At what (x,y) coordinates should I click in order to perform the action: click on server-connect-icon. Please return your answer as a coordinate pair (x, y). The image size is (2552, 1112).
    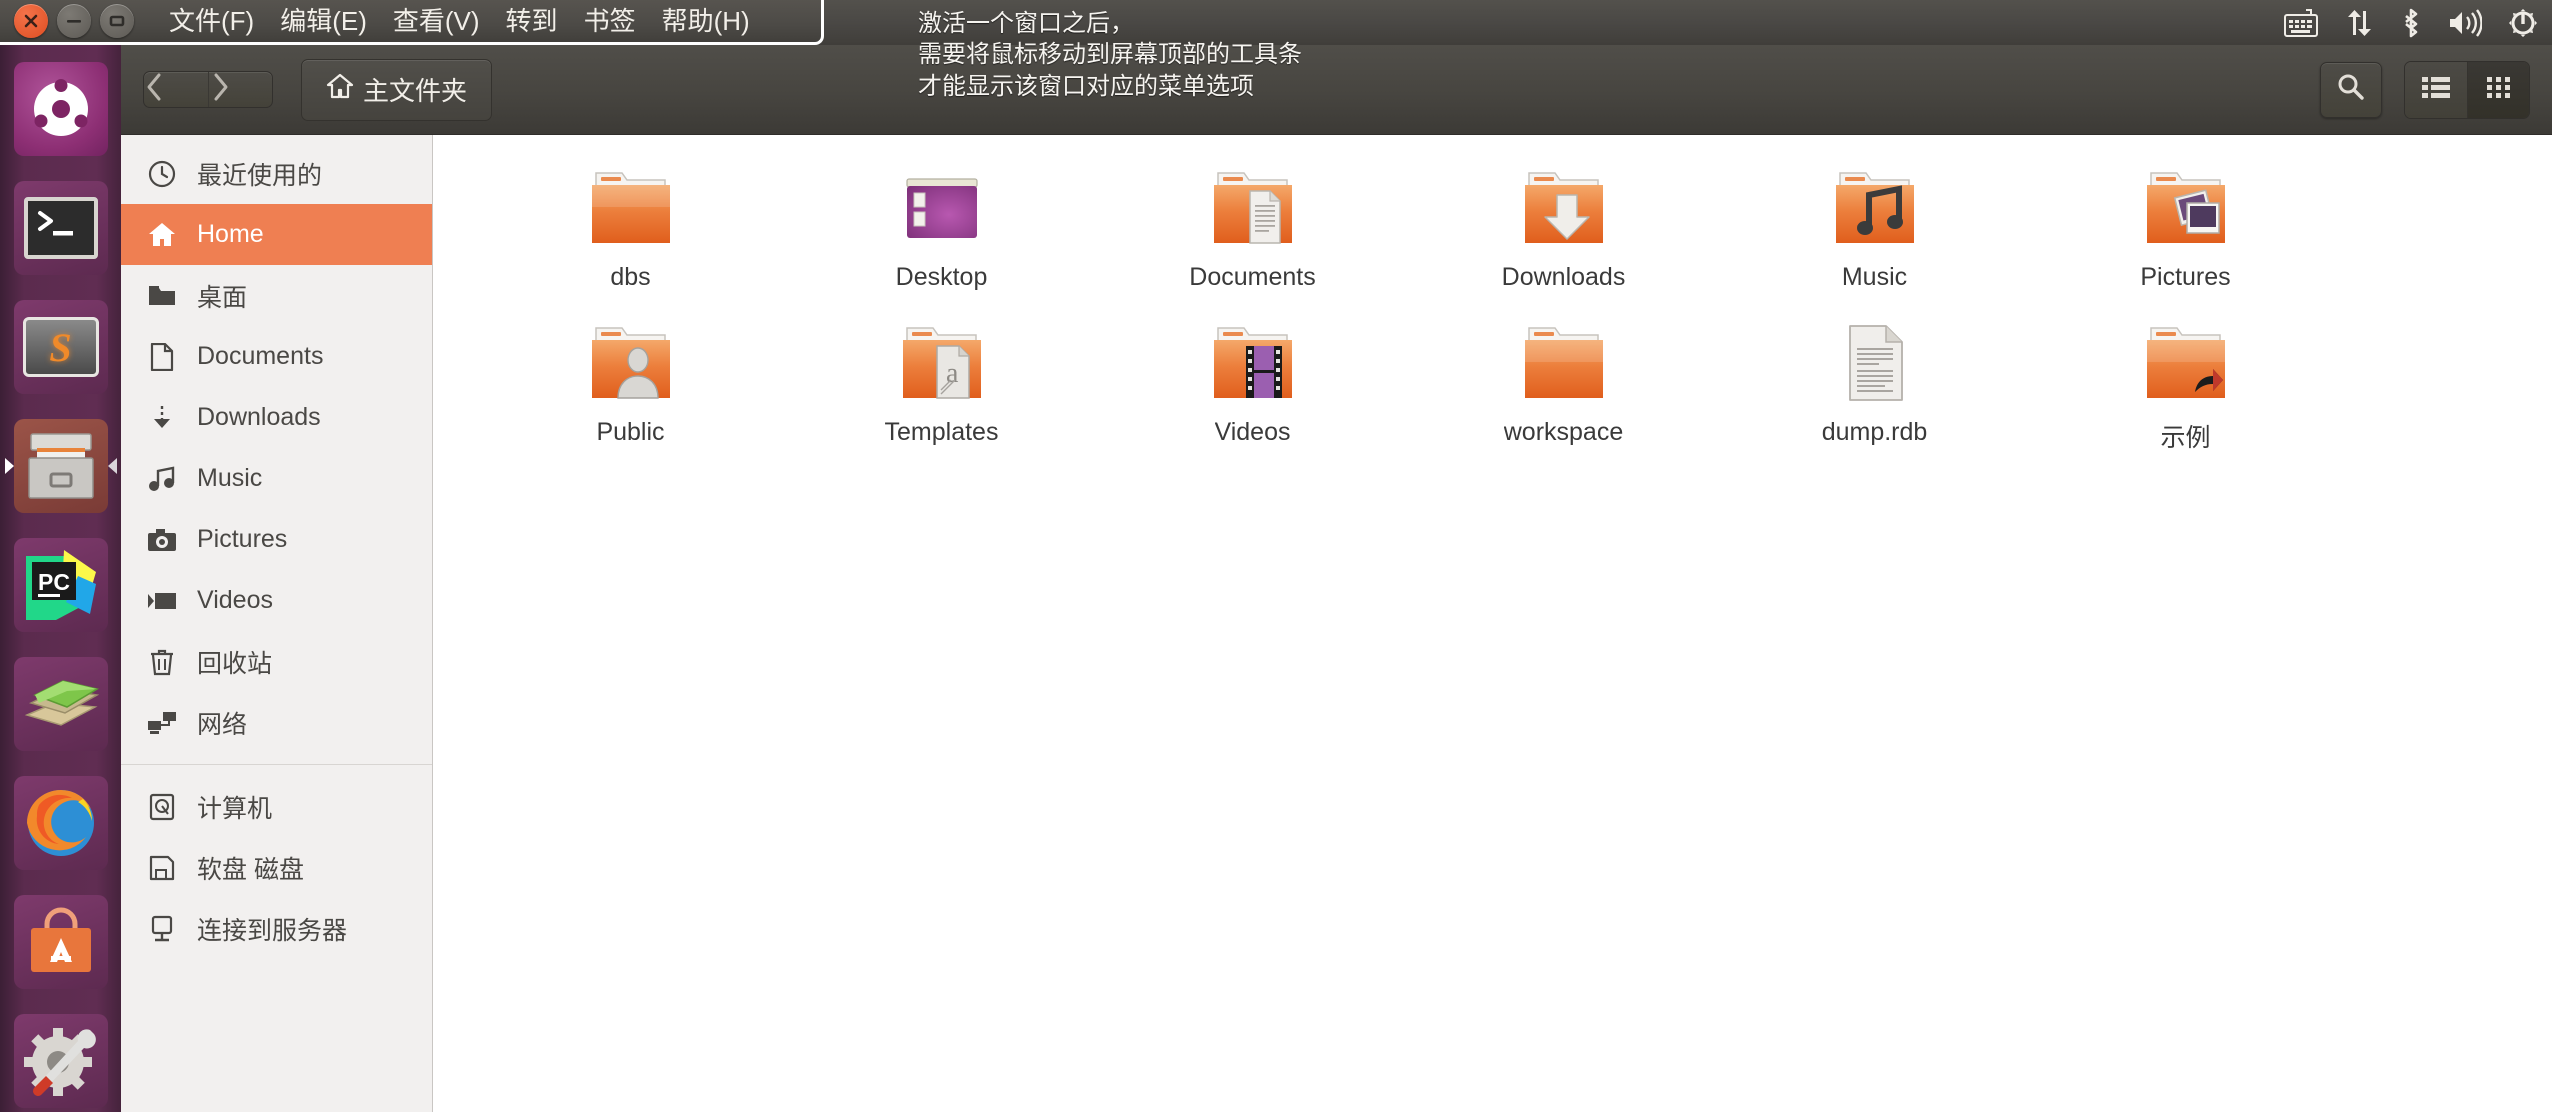
    Looking at the image, I should click on (162, 929).